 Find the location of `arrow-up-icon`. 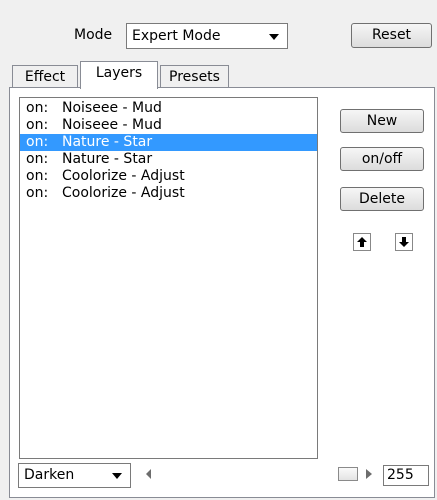

arrow-up-icon is located at coordinates (362, 242).